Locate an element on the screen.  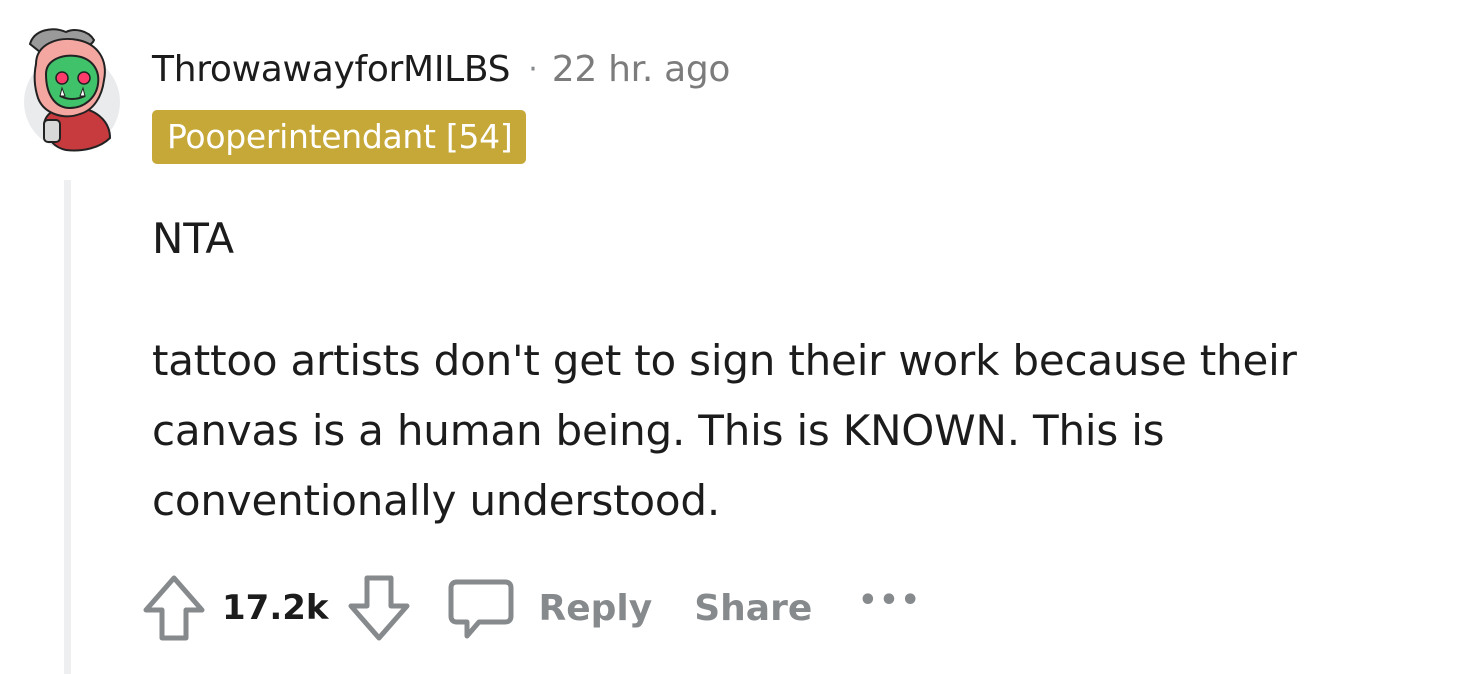
comment-action-bar: 17.2k Reply Share ••• is located at coordinates (531, 608).